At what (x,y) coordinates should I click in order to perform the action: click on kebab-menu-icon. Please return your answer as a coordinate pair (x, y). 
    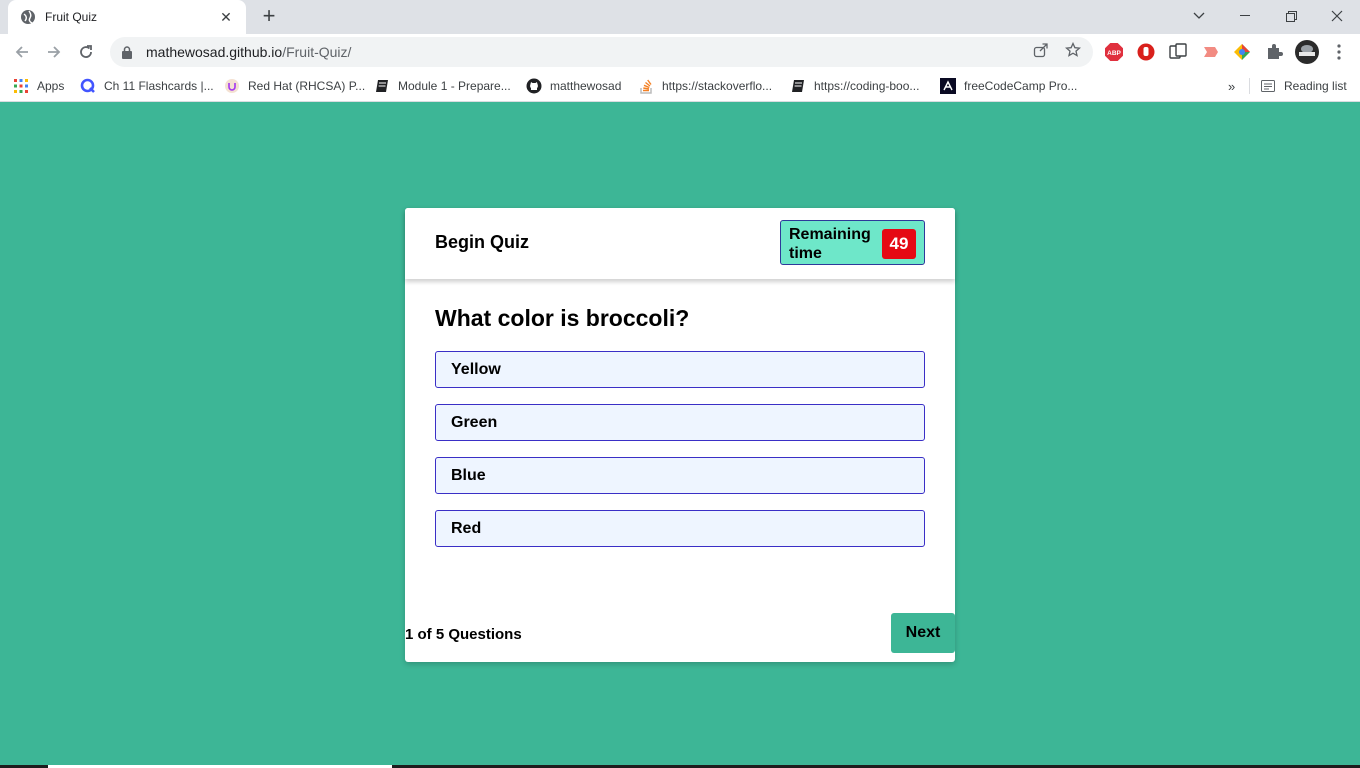
    Looking at the image, I should click on (1339, 52).